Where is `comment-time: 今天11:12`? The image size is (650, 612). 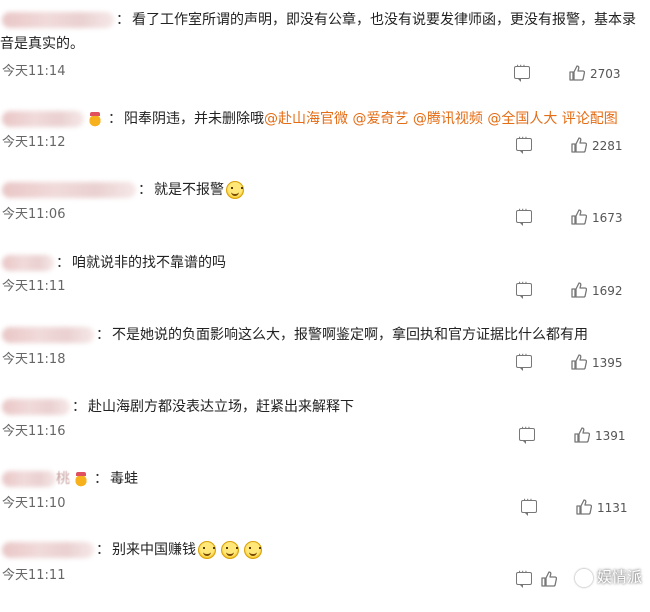
comment-time: 今天11:12 is located at coordinates (34, 142).